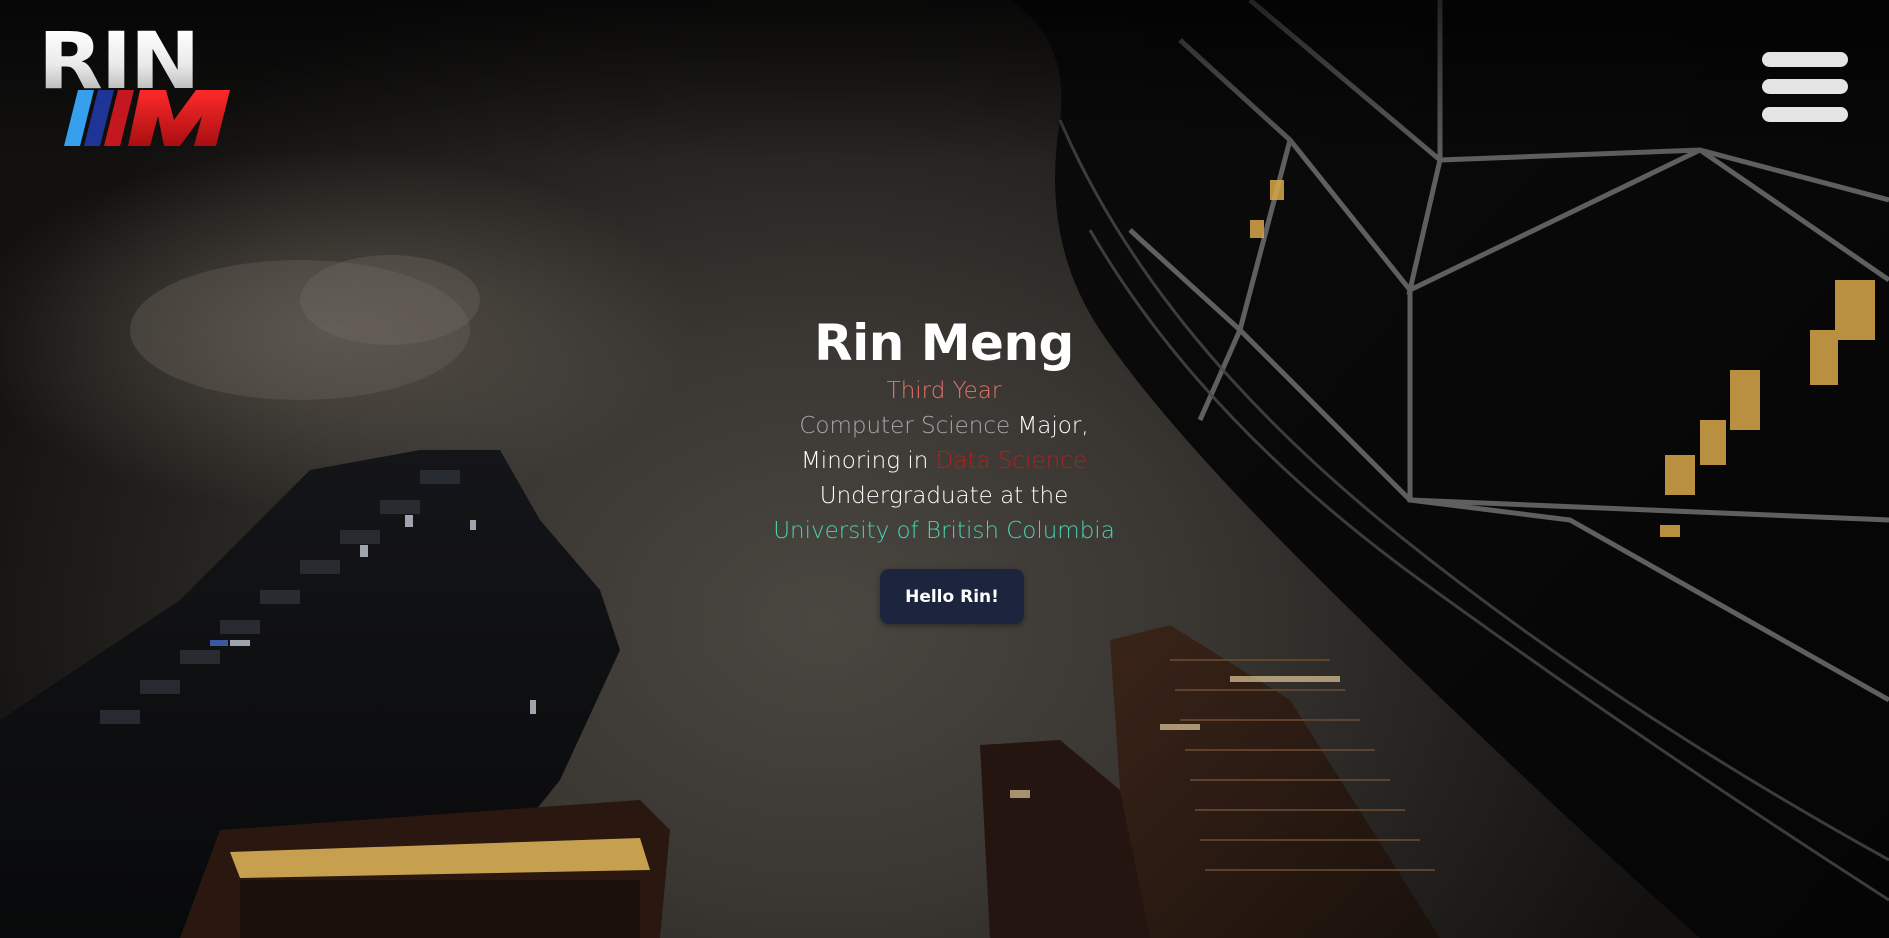  Describe the element at coordinates (944, 343) in the screenshot. I see `page-title: Rin Meng` at that location.